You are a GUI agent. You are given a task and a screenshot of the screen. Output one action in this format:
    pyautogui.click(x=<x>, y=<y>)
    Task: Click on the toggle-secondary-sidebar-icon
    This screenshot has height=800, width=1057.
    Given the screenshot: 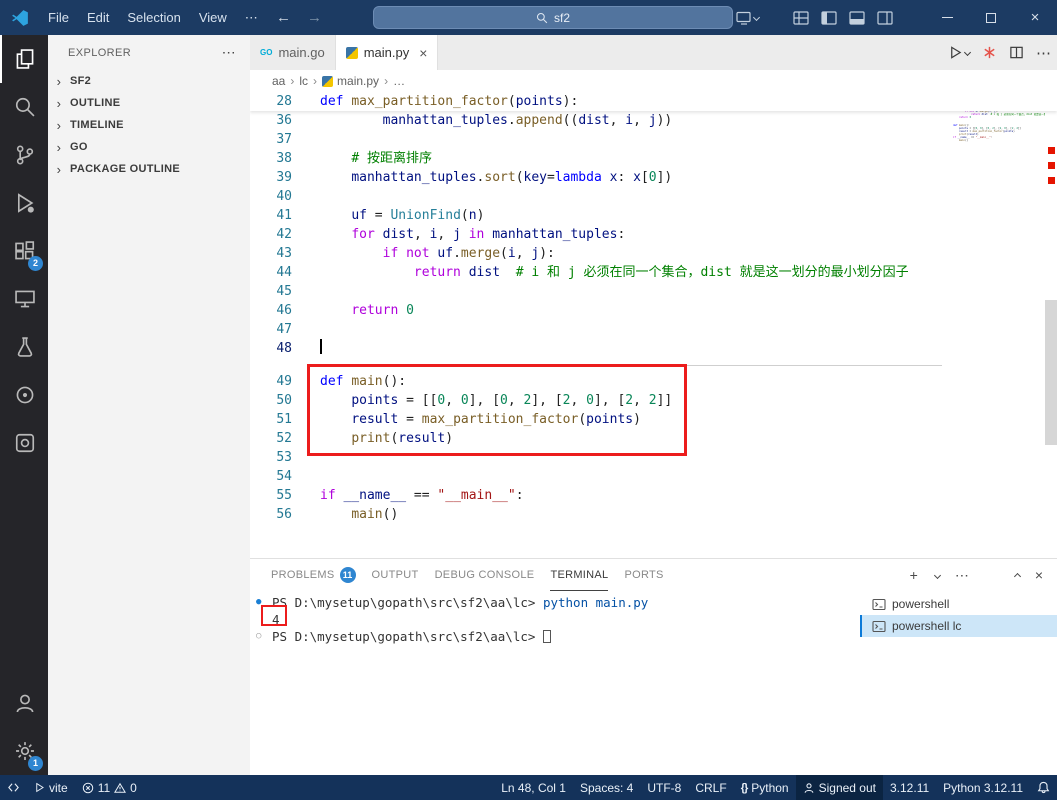 What is the action you would take?
    pyautogui.click(x=885, y=17)
    